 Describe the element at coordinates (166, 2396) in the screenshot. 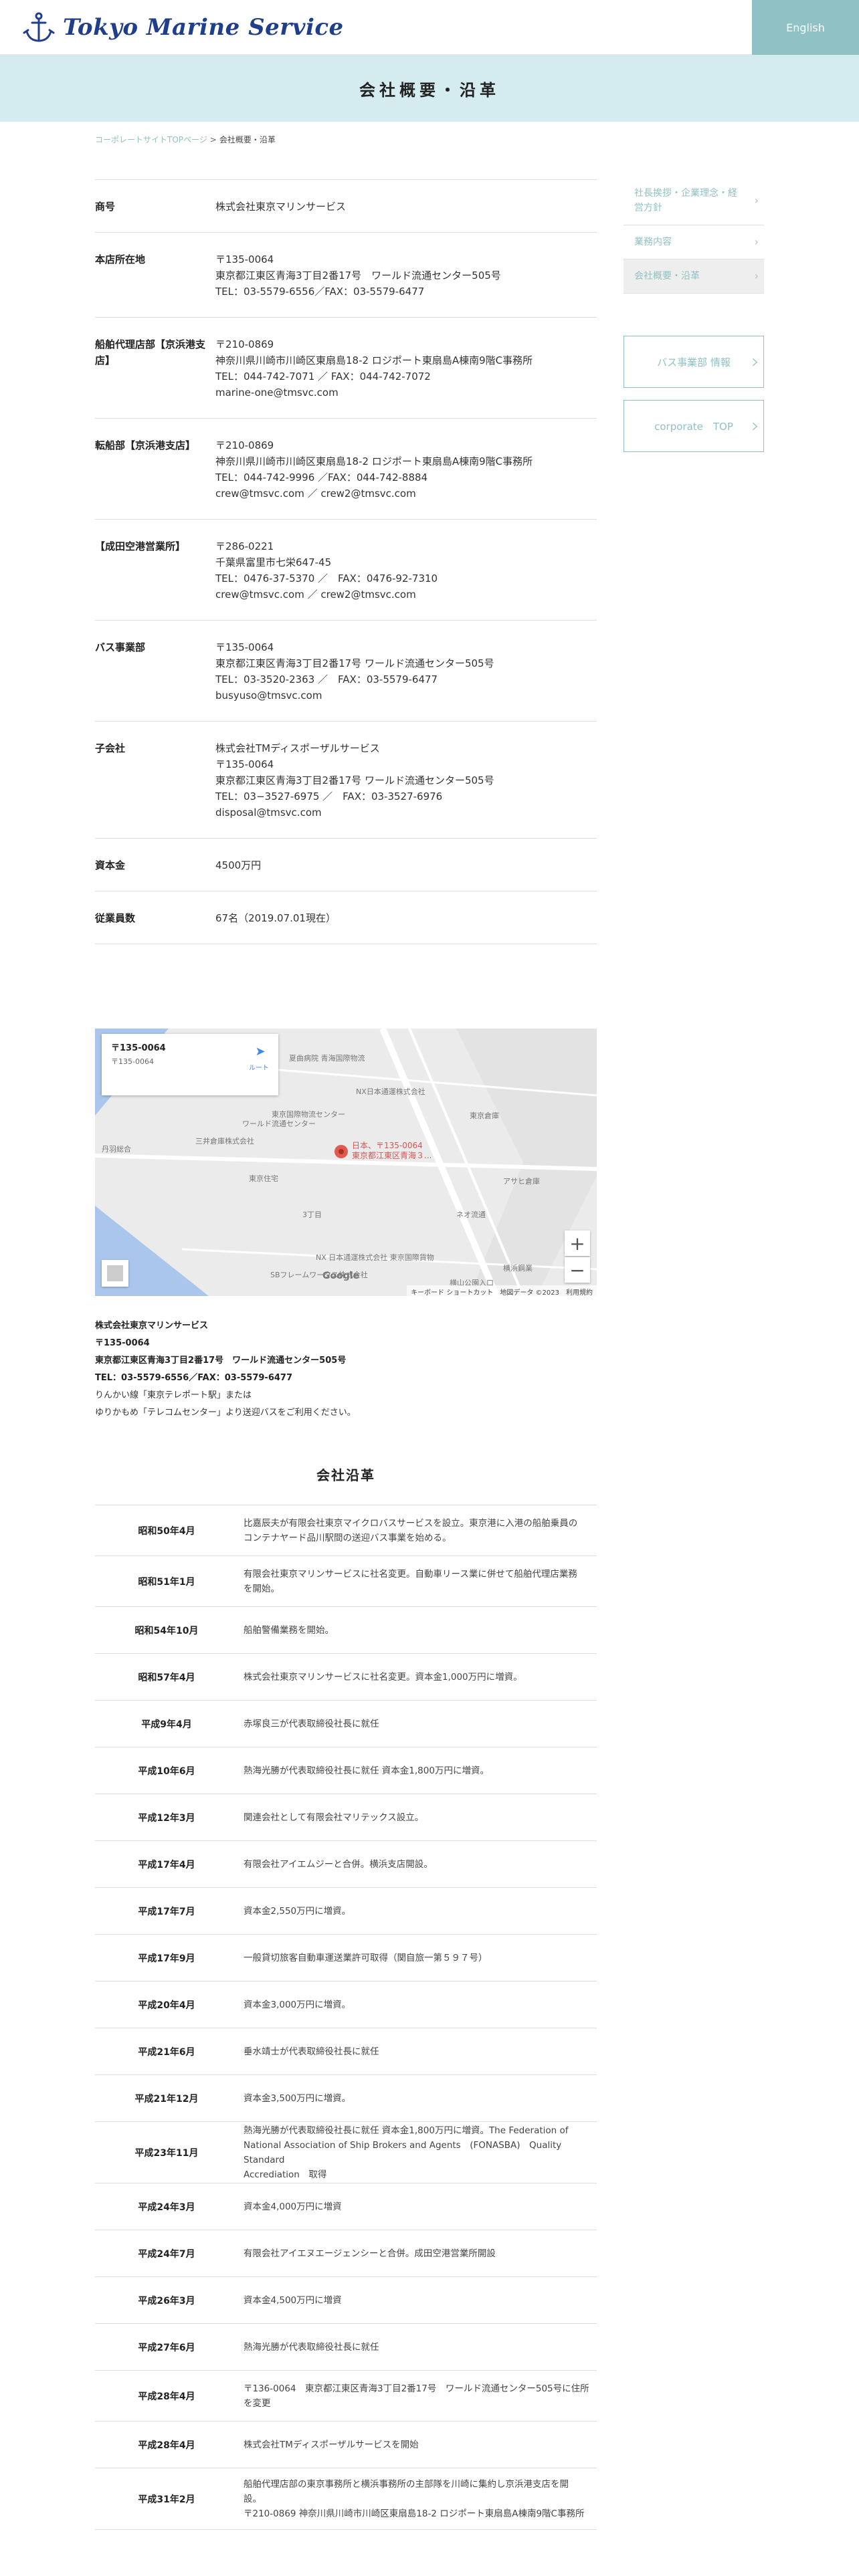

I see `history-date: 平成28年4月` at that location.